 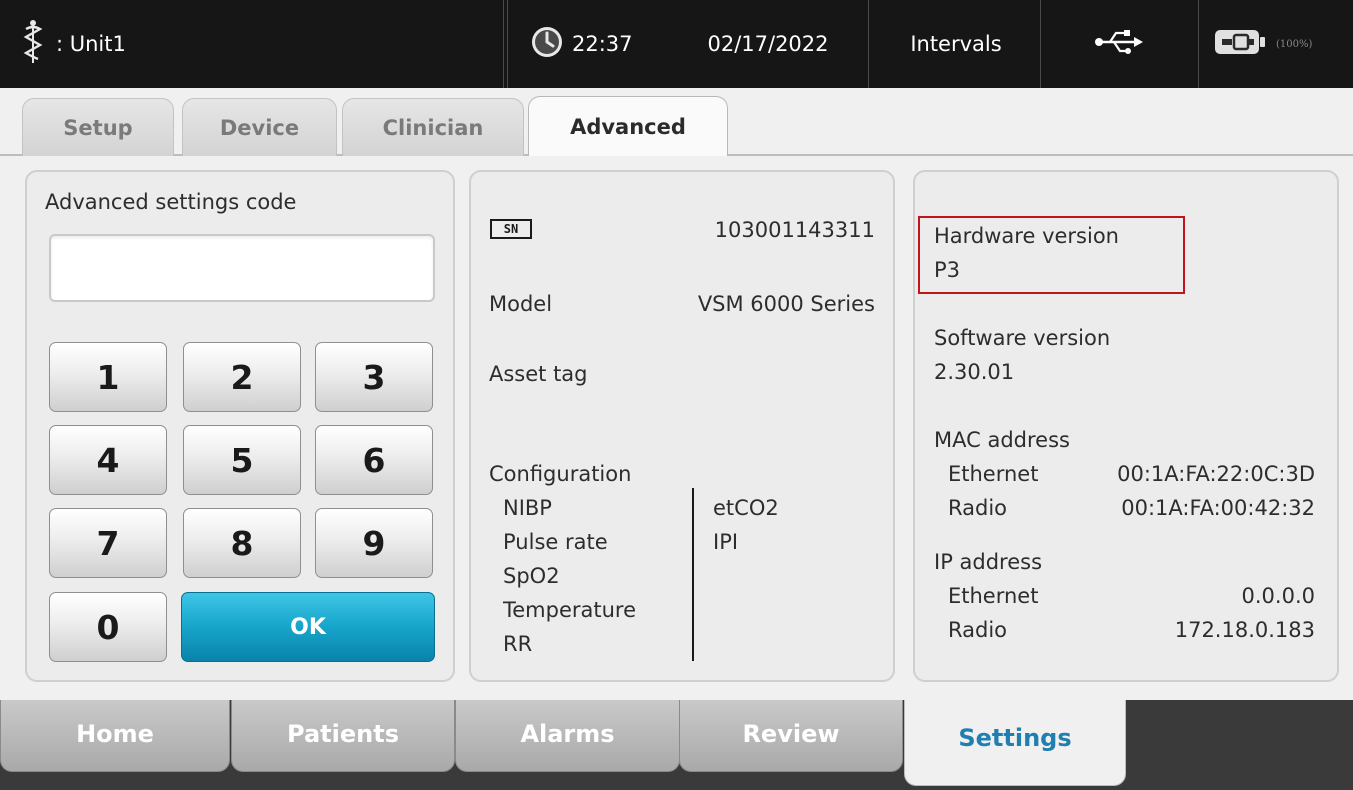 I want to click on software-version-label: Software version, so click(x=1022, y=338).